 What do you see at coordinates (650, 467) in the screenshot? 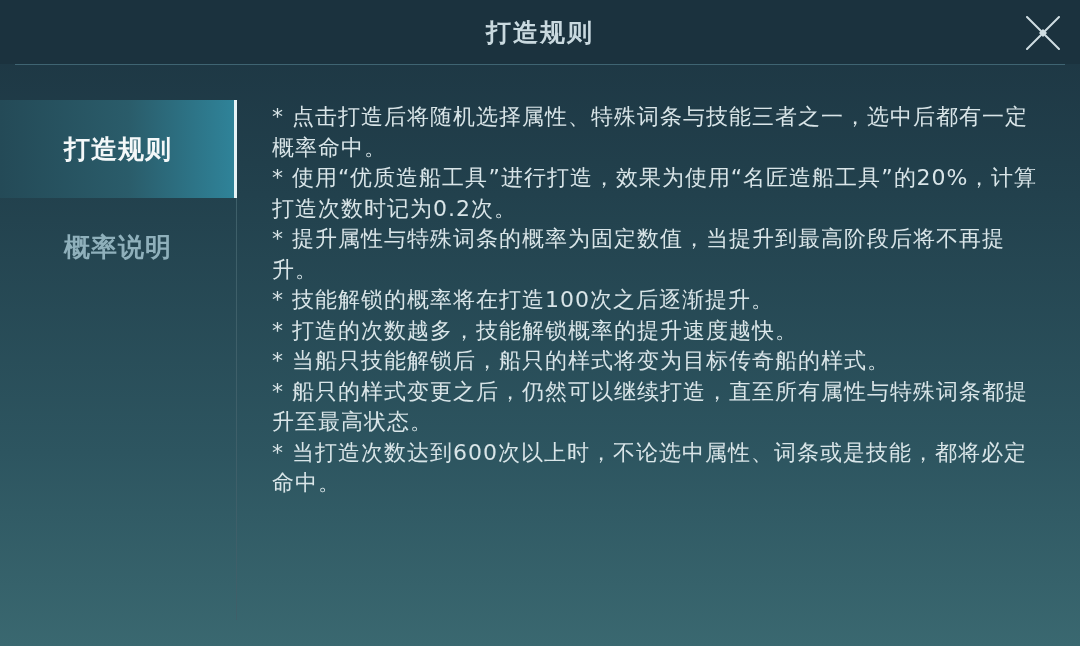
I see `rule-text: * 当打造次数达到600次以上时，不论选中属性、词条或是技能，都将必定命中。` at bounding box center [650, 467].